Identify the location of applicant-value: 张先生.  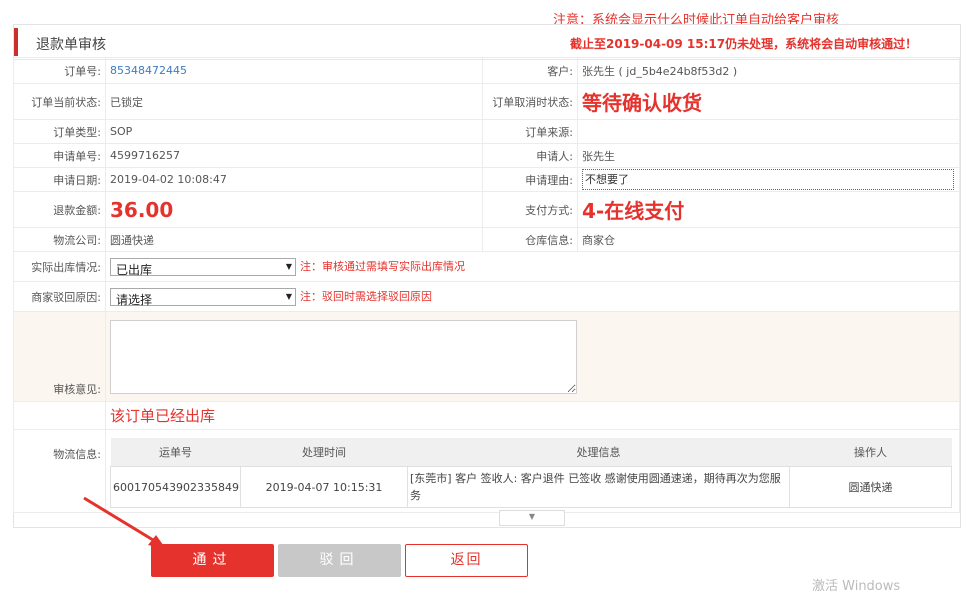
(768, 155).